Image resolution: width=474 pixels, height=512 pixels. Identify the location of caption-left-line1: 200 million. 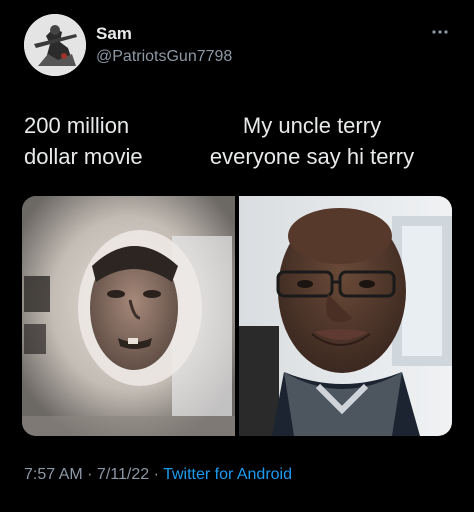
(77, 125).